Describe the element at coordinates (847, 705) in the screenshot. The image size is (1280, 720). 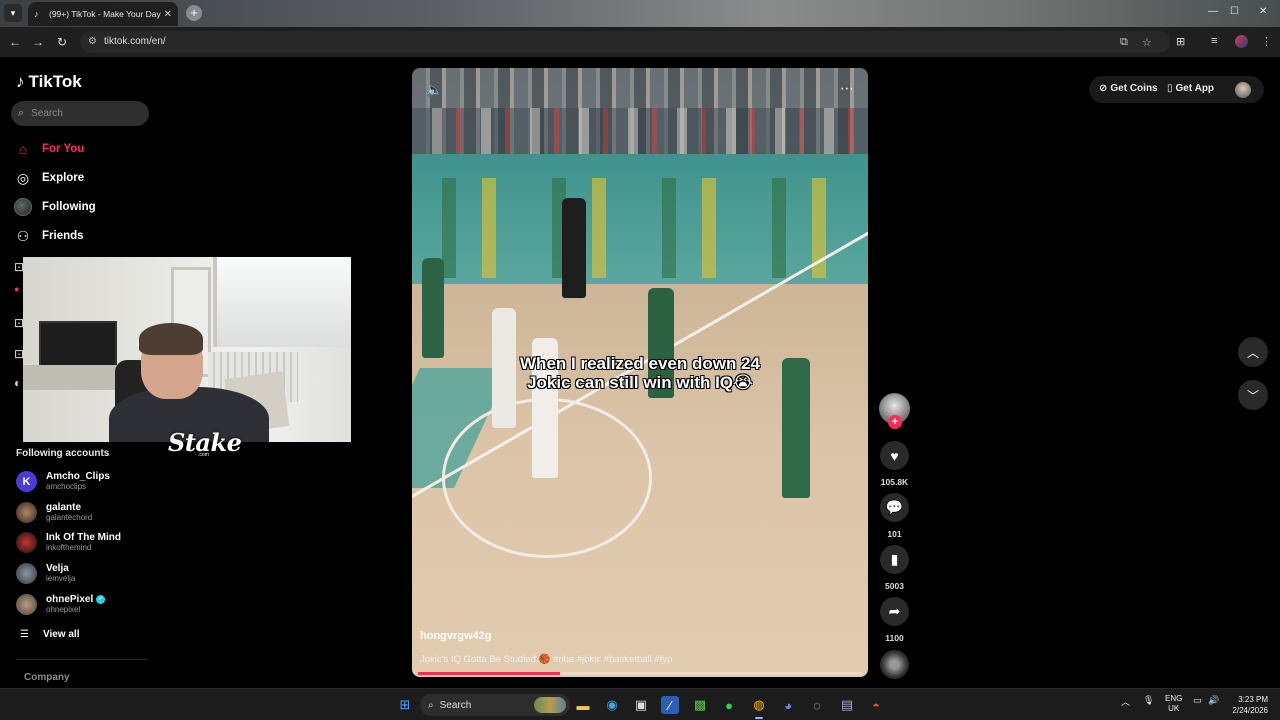
I see `notepad-icon: ▤` at that location.